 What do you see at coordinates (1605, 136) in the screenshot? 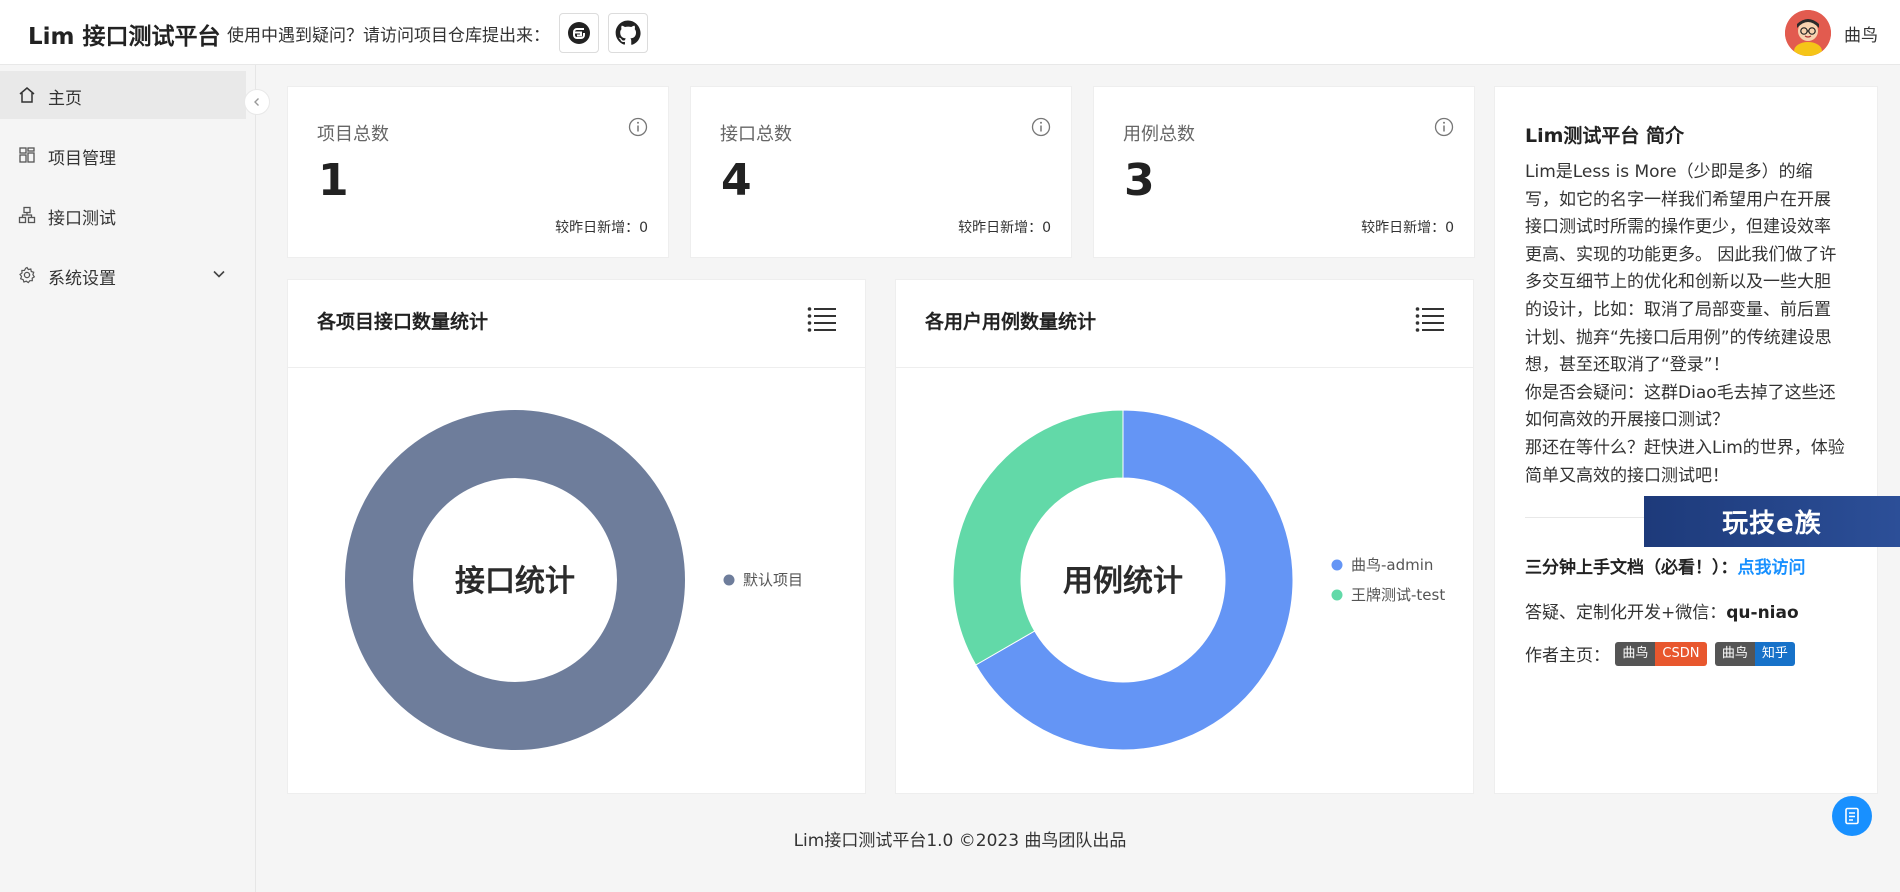
I see `intro-title: Lim测试平台 简介` at bounding box center [1605, 136].